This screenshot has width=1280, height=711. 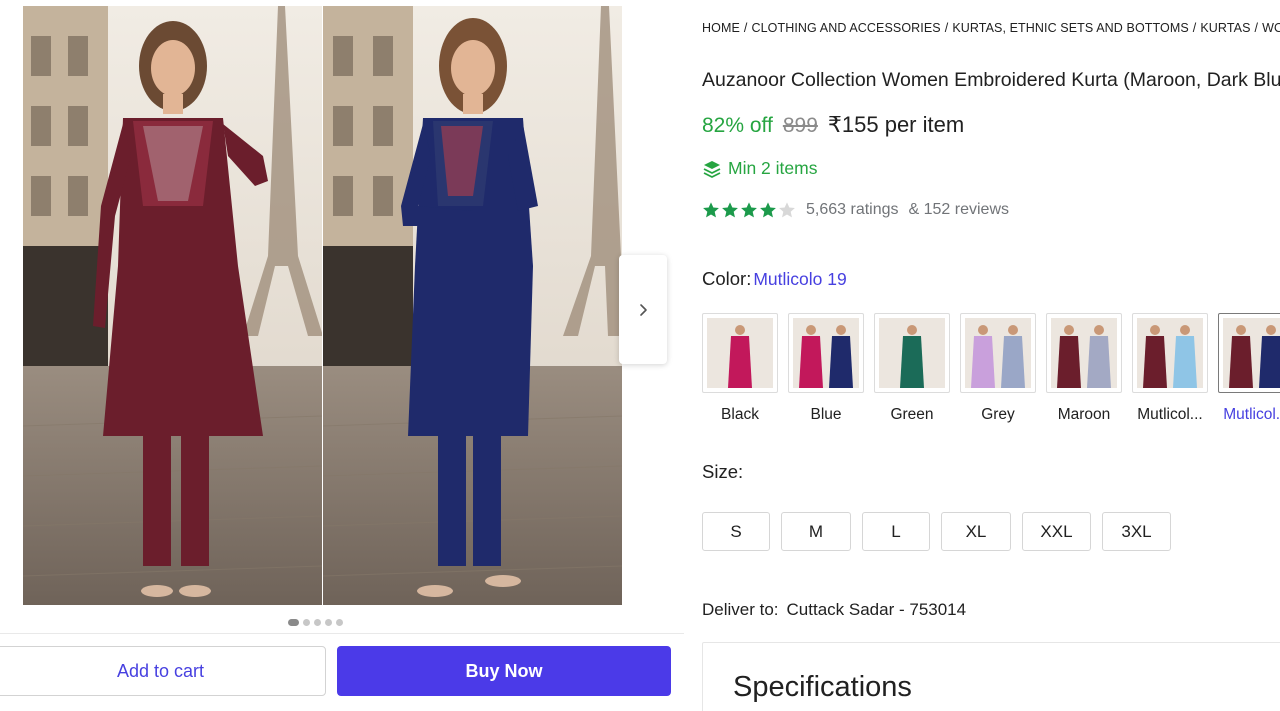 I want to click on color-swatch-label: Grey, so click(x=998, y=414).